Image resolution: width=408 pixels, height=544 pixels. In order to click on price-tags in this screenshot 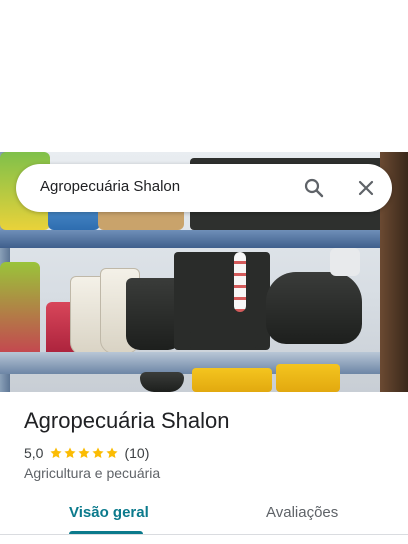, I will do `click(240, 282)`.